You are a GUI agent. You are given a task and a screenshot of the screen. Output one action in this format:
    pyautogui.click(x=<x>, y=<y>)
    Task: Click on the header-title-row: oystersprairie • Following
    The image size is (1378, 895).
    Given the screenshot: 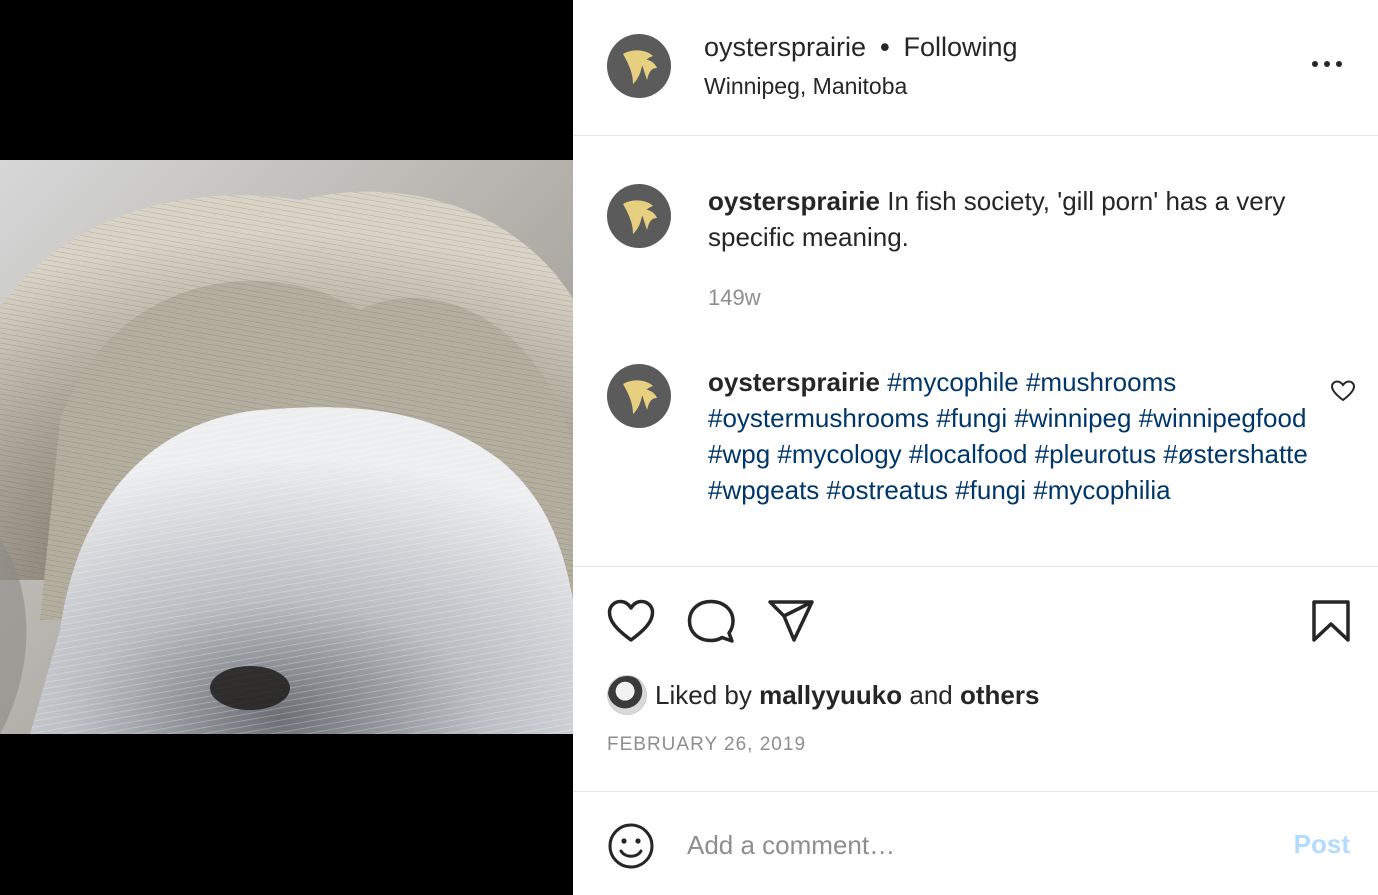 What is the action you would take?
    pyautogui.click(x=861, y=47)
    